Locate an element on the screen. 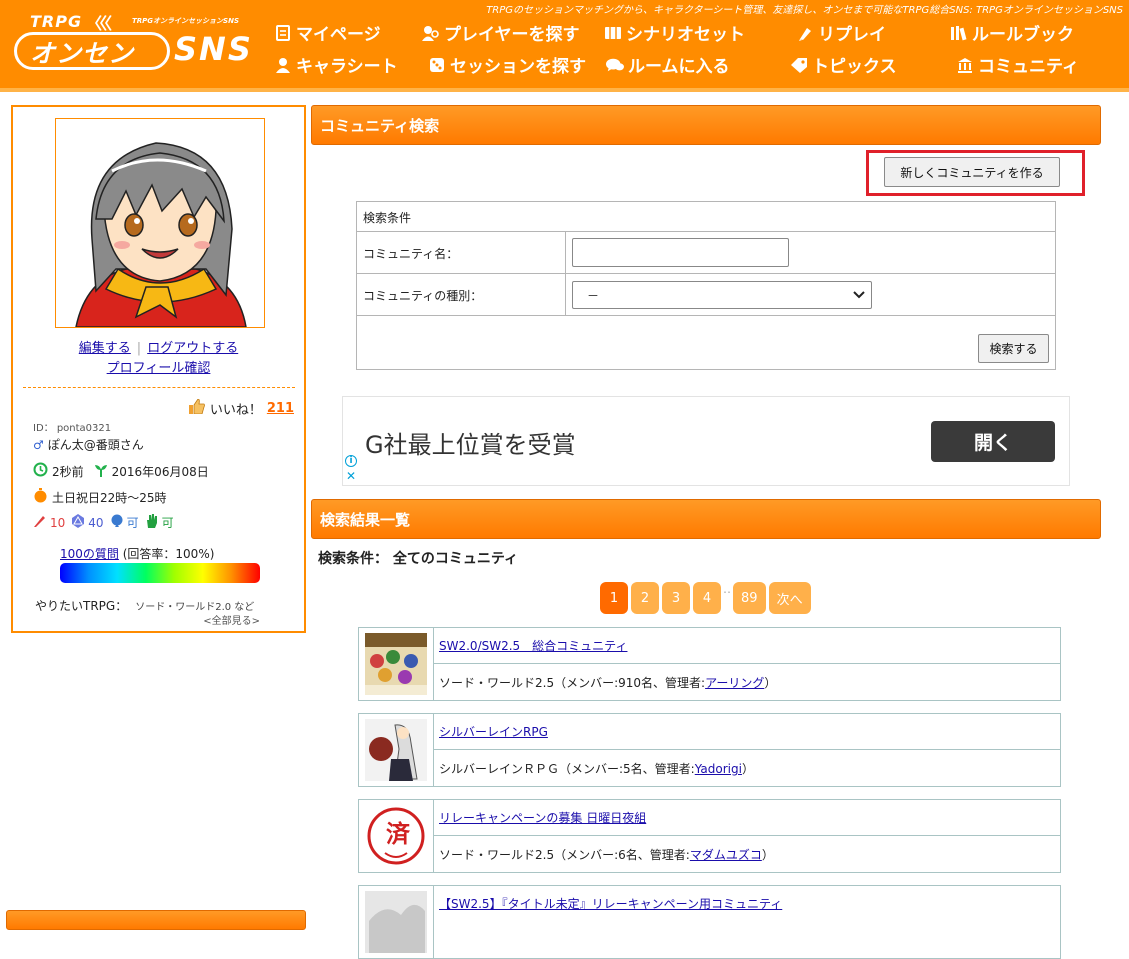 The image size is (1129, 959). ad-open-button: 開く is located at coordinates (993, 441).